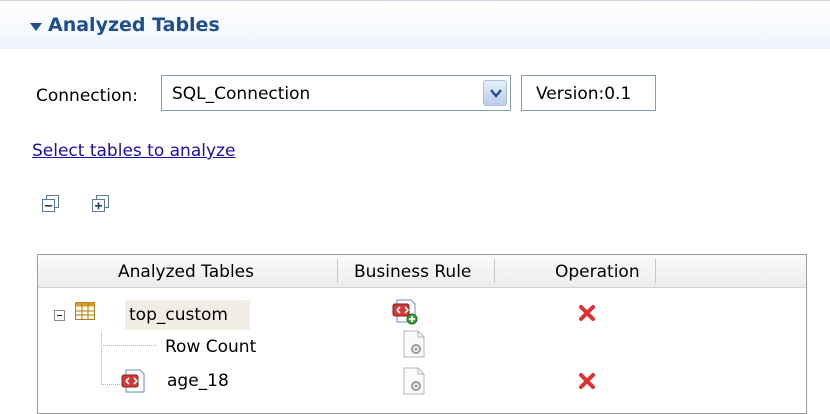 Image resolution: width=830 pixels, height=414 pixels. Describe the element at coordinates (241, 94) in the screenshot. I see `connection-select-value: SQL_Connection` at that location.